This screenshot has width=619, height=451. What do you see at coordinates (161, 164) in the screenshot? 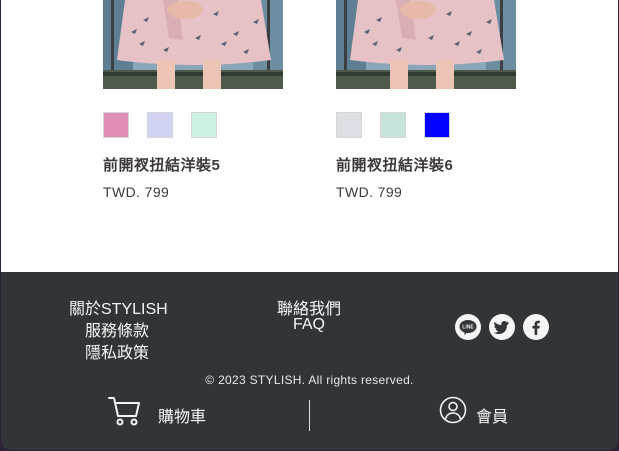
I see `product-title: 前開衩扭結洋裝5` at bounding box center [161, 164].